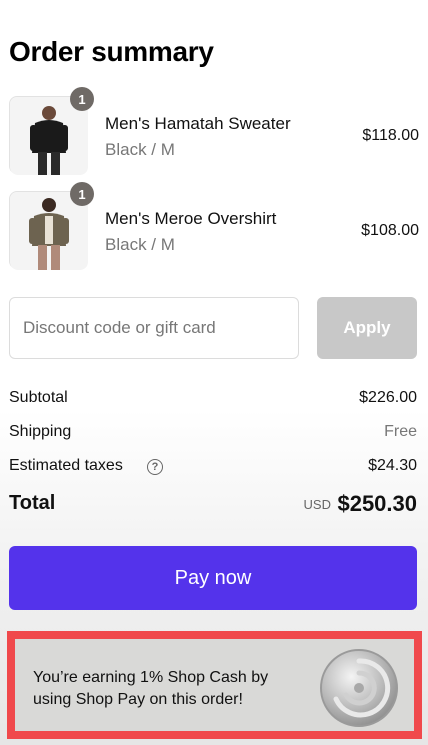  Describe the element at coordinates (198, 123) in the screenshot. I see `product-name: Men's Hamatah Sweater` at that location.